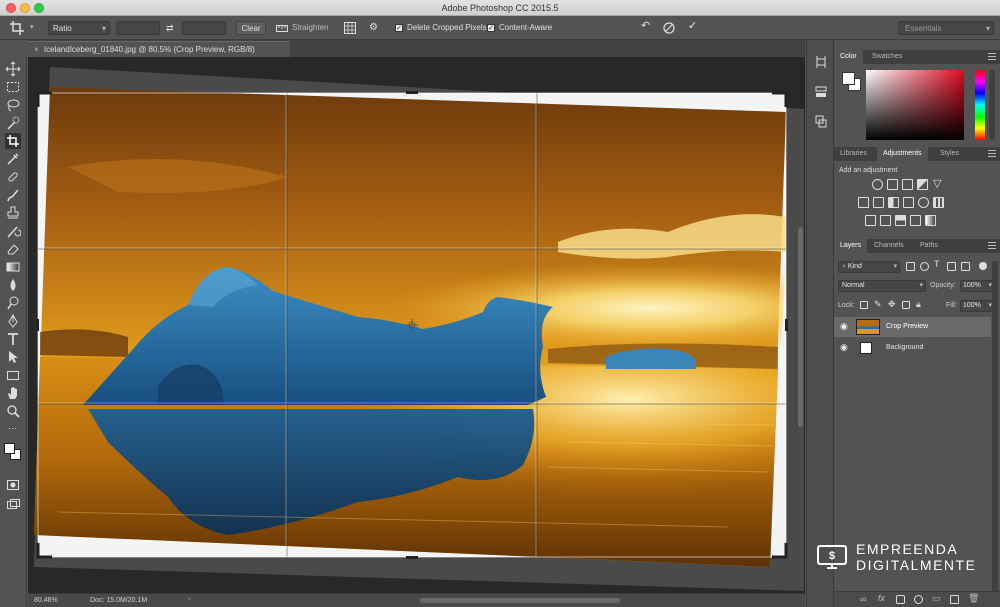  I want to click on blur-tool-icon, so click(13, 285).